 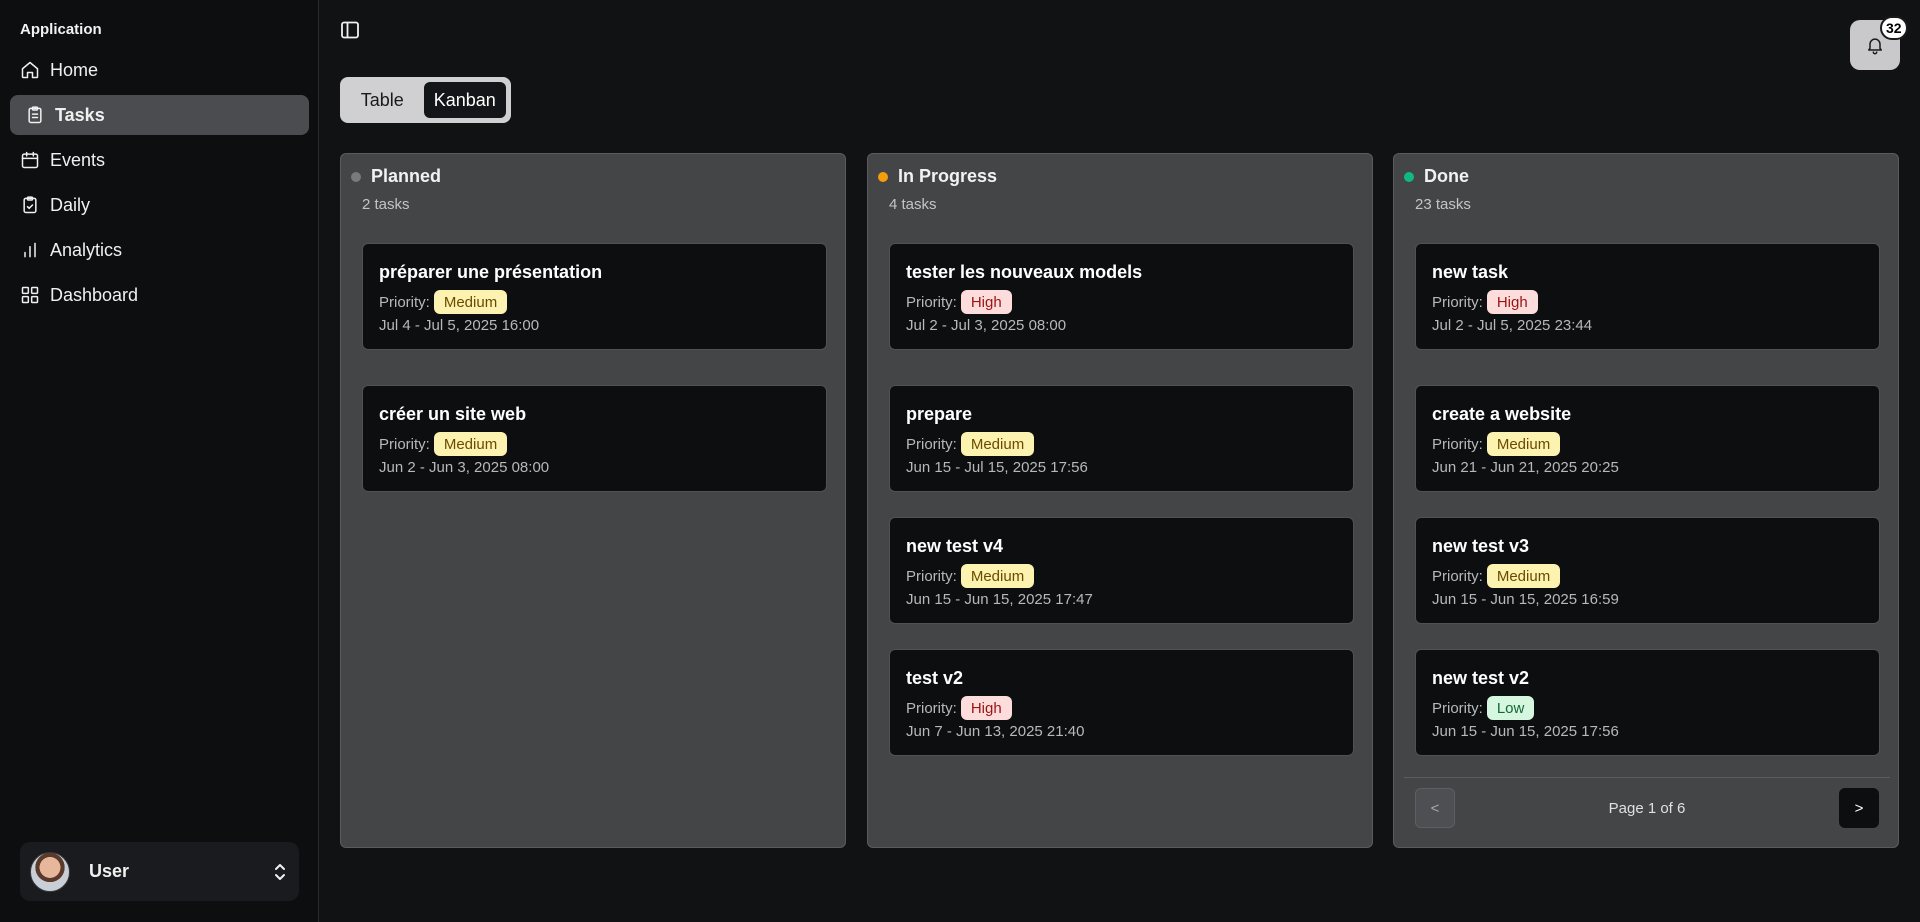 I want to click on sidebar-item-label: Home, so click(x=74, y=69).